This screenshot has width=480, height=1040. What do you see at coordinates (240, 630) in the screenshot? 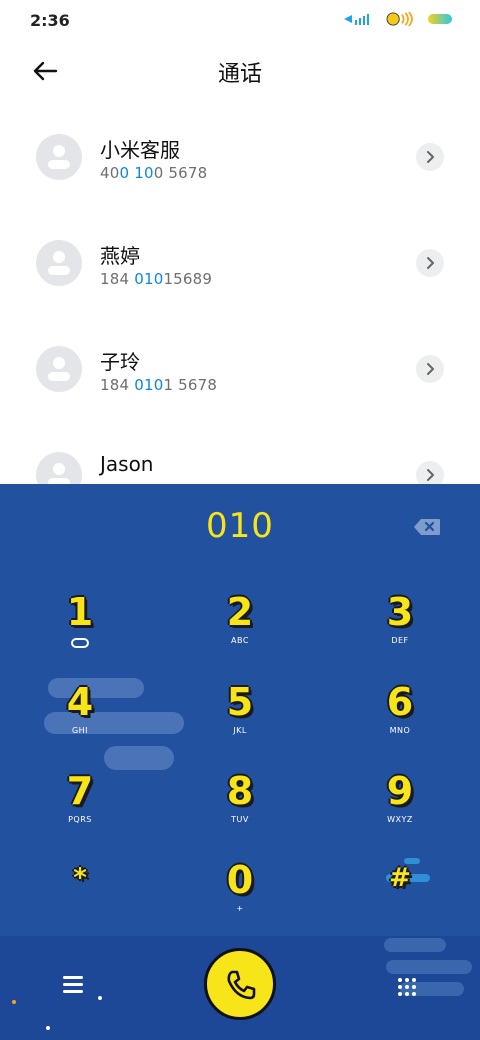
I see `dial-key-2: 2 ABC` at bounding box center [240, 630].